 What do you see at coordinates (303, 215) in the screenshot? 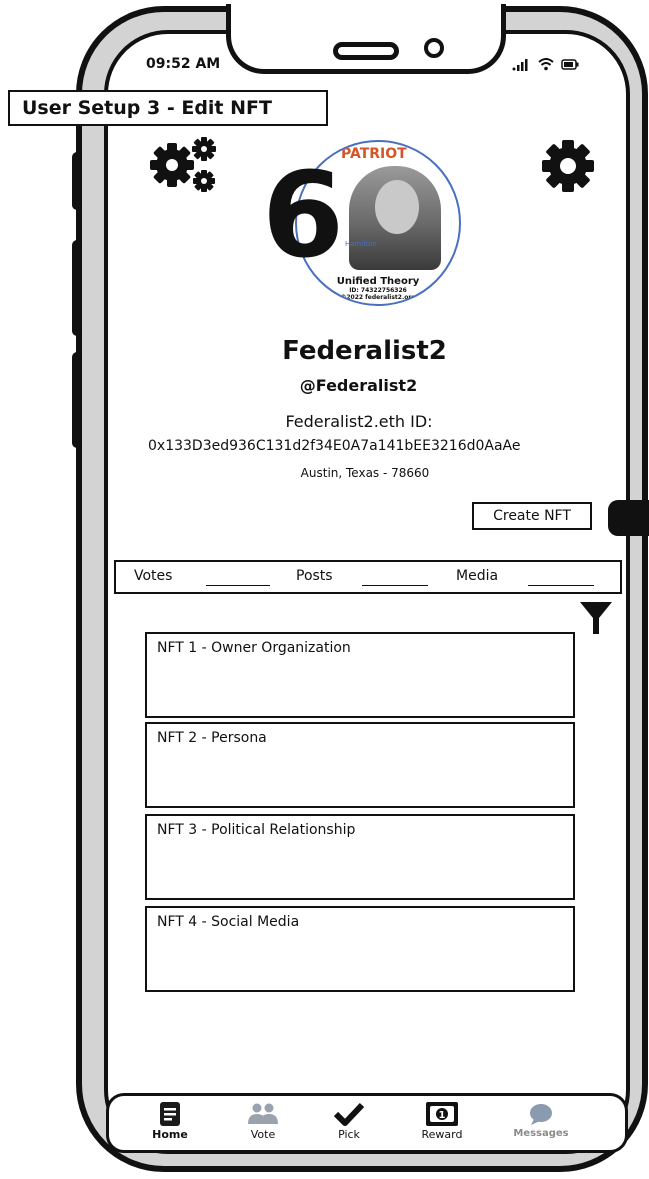
I see `big-number: 6` at bounding box center [303, 215].